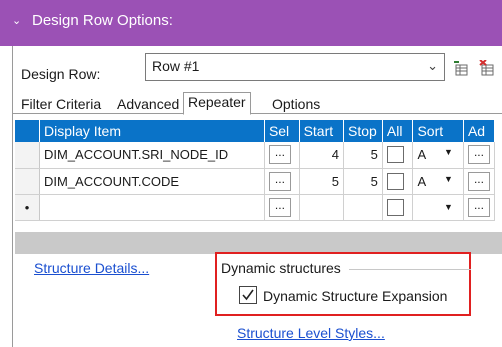 The image size is (502, 347). Describe the element at coordinates (283, 268) in the screenshot. I see `dynamic-structures-label: Dynamic structures` at that location.